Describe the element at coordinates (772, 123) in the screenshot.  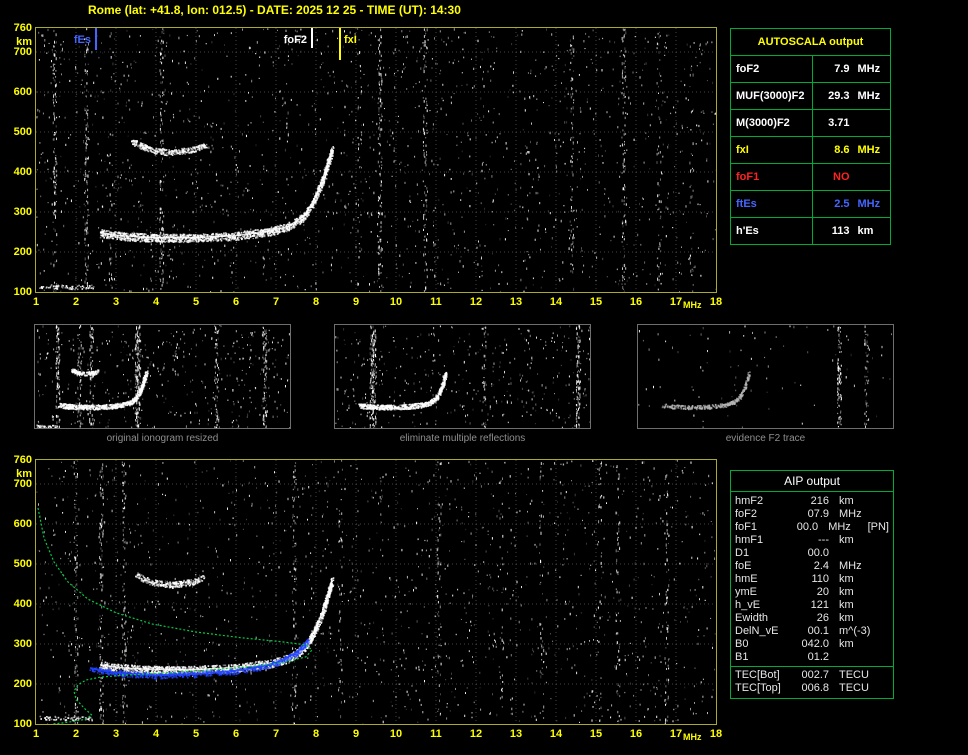
I see `parameter-label: M(3000)F2` at that location.